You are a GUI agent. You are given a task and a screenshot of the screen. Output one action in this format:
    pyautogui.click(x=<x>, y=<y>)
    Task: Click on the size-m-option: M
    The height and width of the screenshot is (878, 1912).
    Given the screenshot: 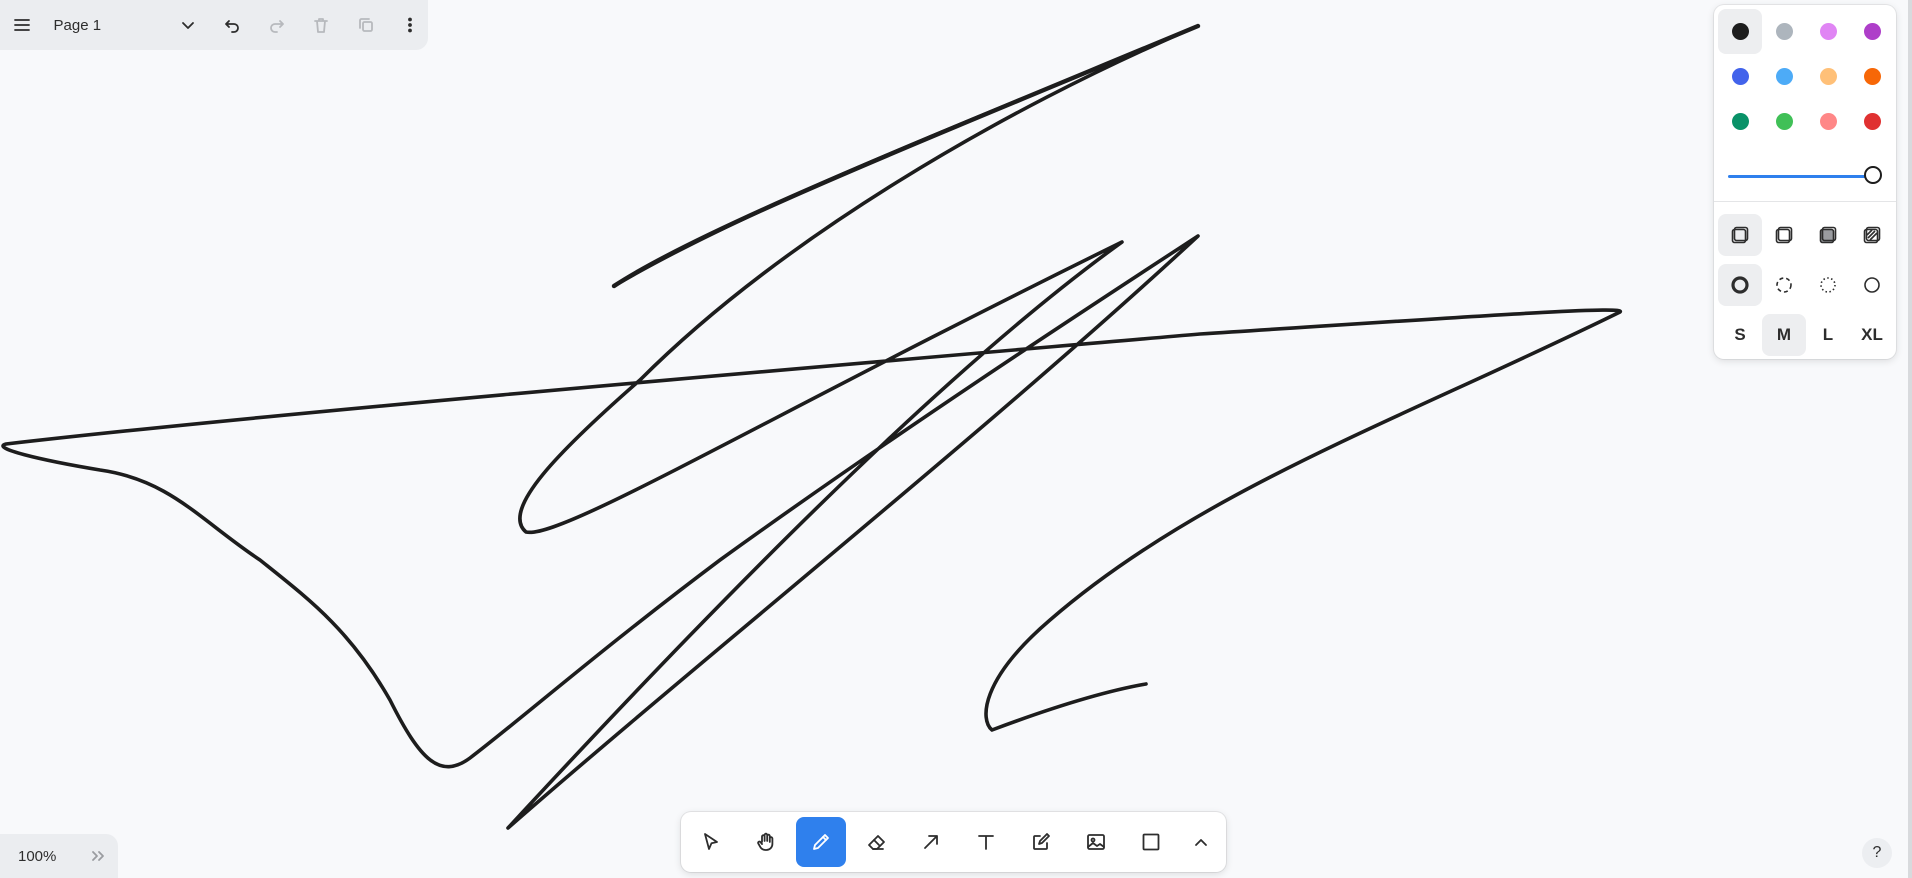 What is the action you would take?
    pyautogui.click(x=1784, y=335)
    